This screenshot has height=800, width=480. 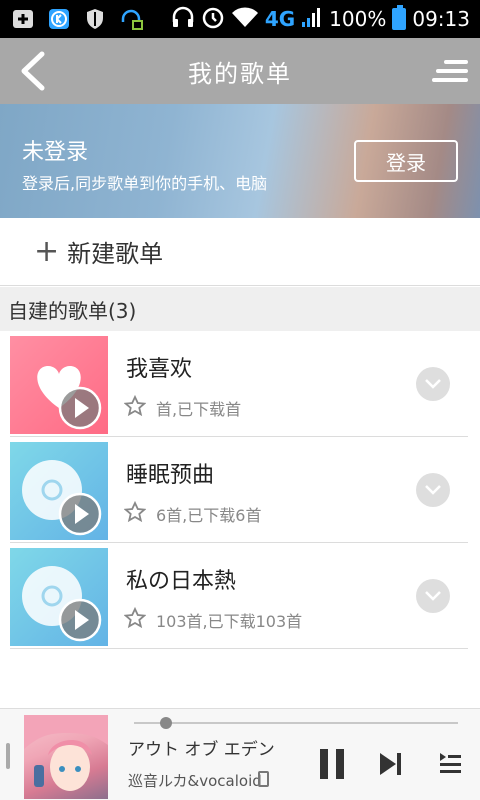 What do you see at coordinates (199, 409) in the screenshot?
I see `playlist-meta: 首,已下载首` at bounding box center [199, 409].